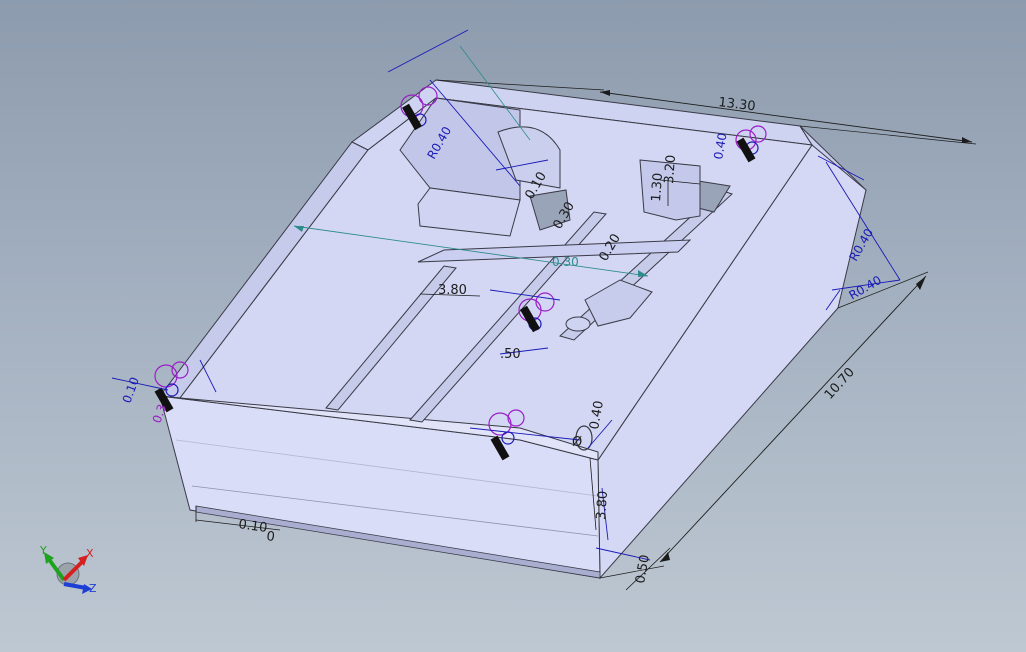  What do you see at coordinates (270, 537) in the screenshot?
I see `dim-bottom-left-tick: 0` at bounding box center [270, 537].